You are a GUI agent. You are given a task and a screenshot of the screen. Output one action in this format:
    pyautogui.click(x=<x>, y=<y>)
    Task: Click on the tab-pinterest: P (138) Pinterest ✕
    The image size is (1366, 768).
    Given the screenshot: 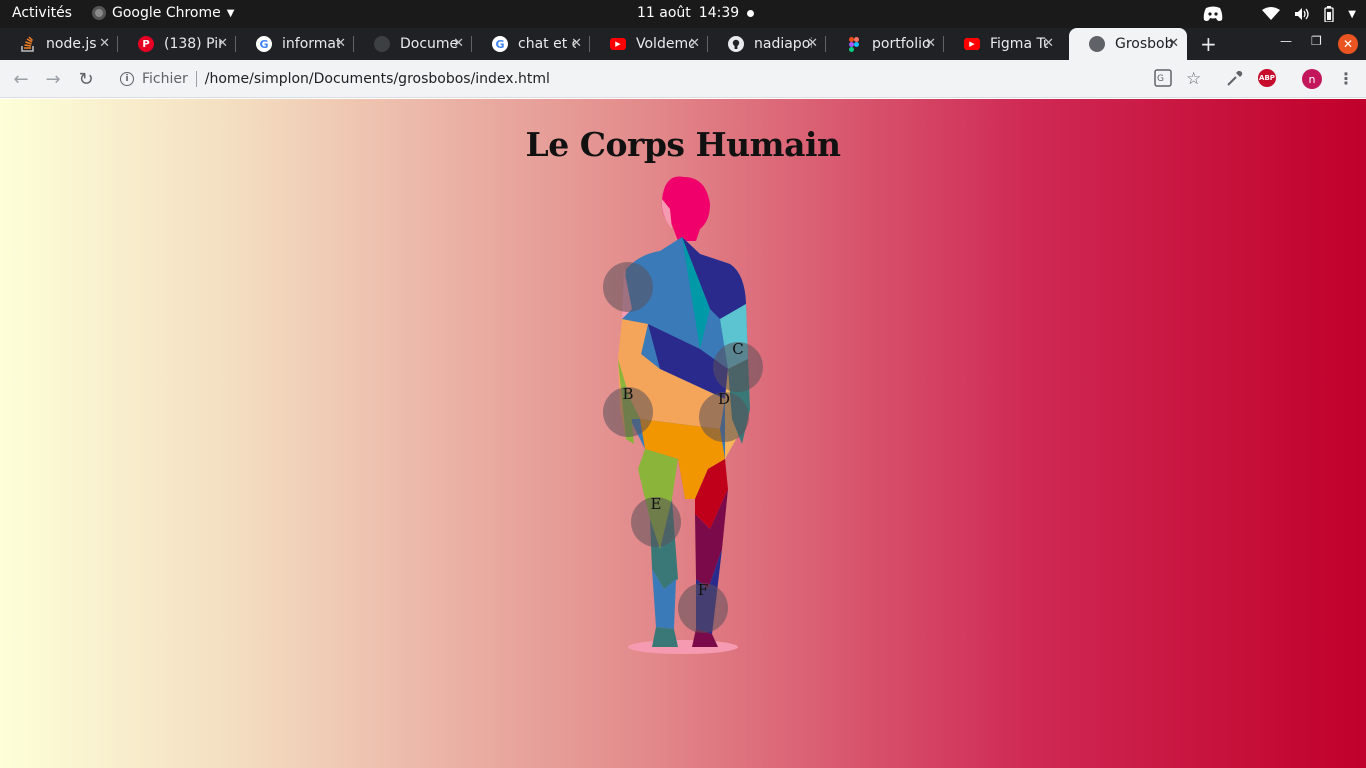 What is the action you would take?
    pyautogui.click(x=177, y=44)
    